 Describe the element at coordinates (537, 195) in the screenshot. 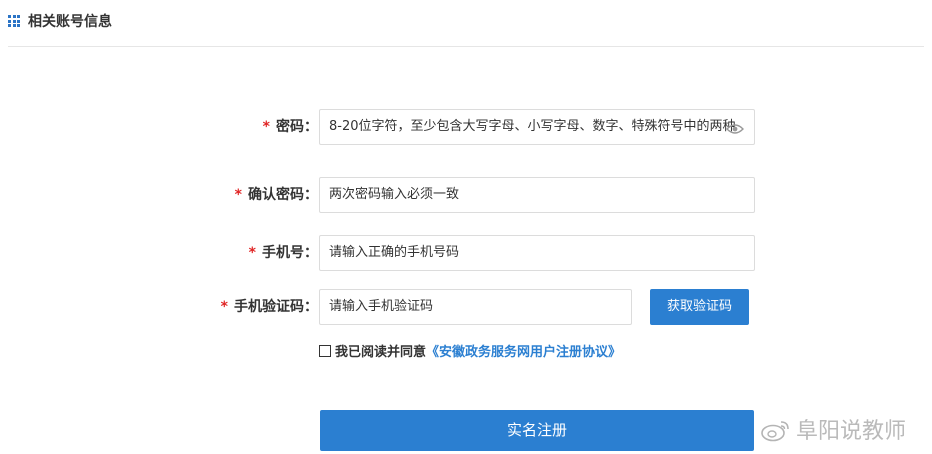

I see `confirm-password-input: 两次密码输入必须一致` at that location.